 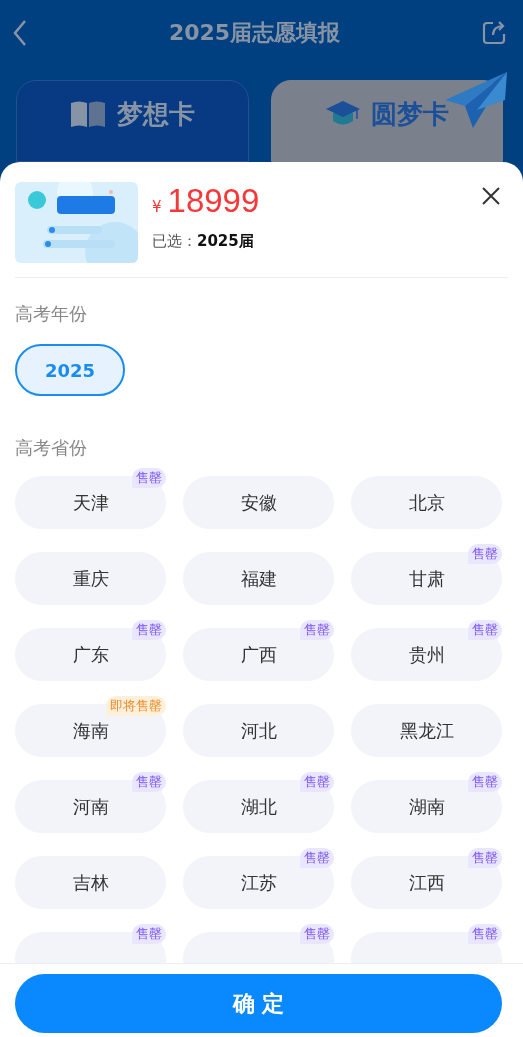 I want to click on province-option: 安徽, so click(x=258, y=502).